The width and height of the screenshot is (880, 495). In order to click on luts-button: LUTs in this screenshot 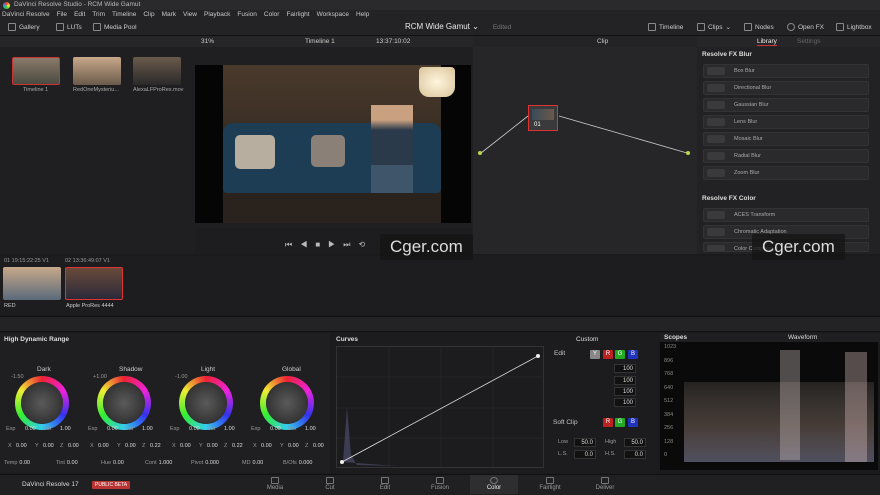, I will do `click(69, 27)`.